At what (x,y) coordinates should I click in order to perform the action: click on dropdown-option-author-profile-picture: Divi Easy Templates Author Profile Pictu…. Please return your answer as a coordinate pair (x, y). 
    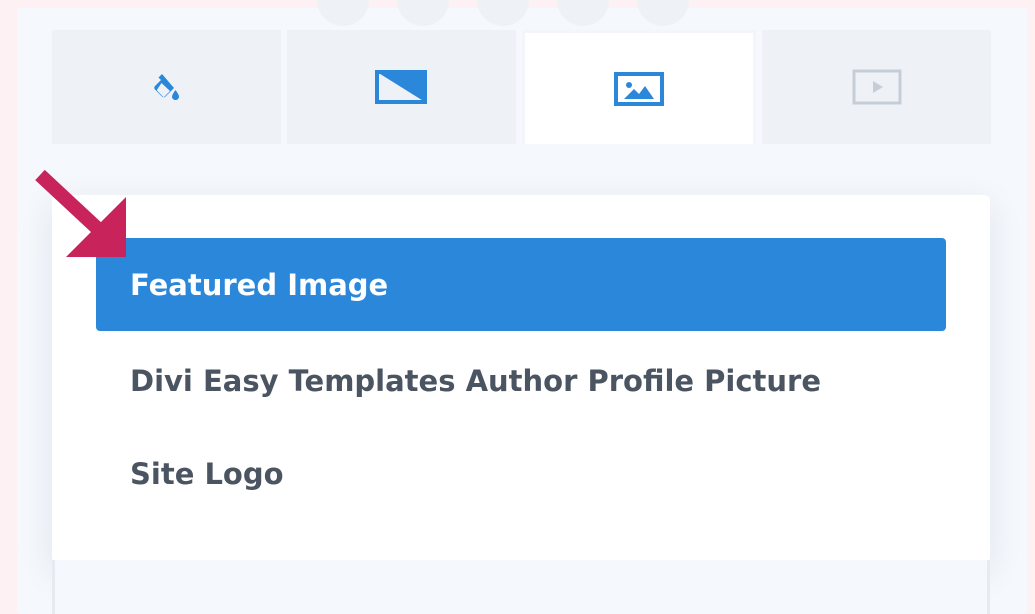
    Looking at the image, I should click on (521, 380).